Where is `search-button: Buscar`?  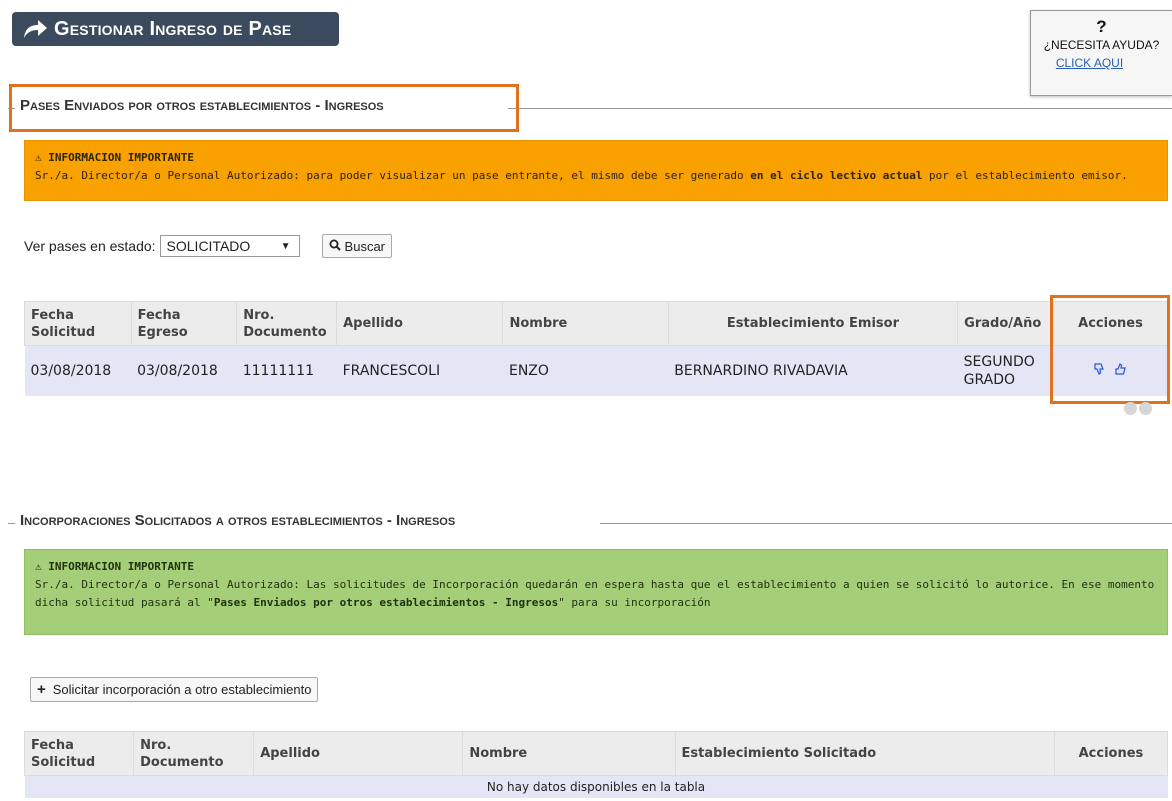 search-button: Buscar is located at coordinates (357, 246).